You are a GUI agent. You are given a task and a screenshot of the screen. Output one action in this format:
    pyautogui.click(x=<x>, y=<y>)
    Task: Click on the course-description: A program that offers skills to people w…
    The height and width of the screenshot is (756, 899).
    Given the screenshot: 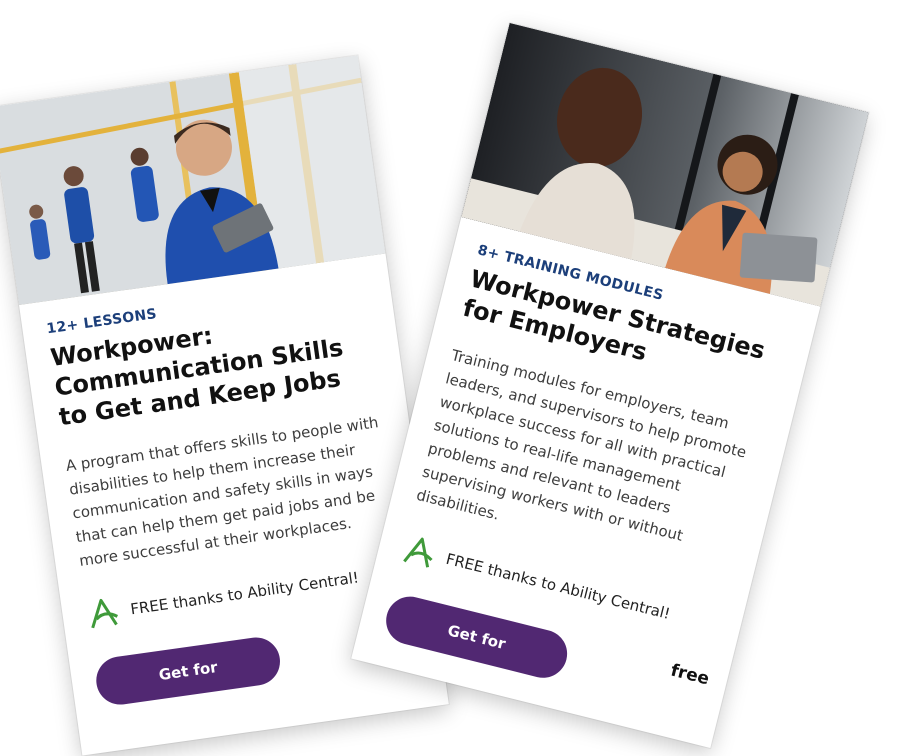 What is the action you would take?
    pyautogui.click(x=222, y=492)
    